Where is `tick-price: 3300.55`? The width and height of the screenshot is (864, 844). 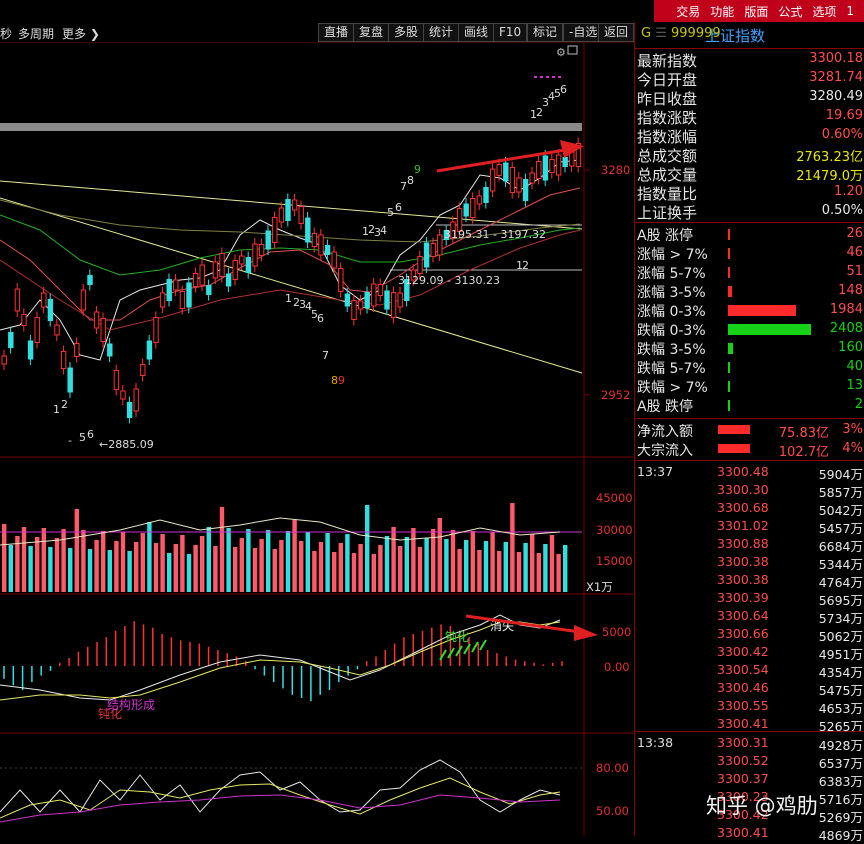 tick-price: 3300.55 is located at coordinates (743, 705).